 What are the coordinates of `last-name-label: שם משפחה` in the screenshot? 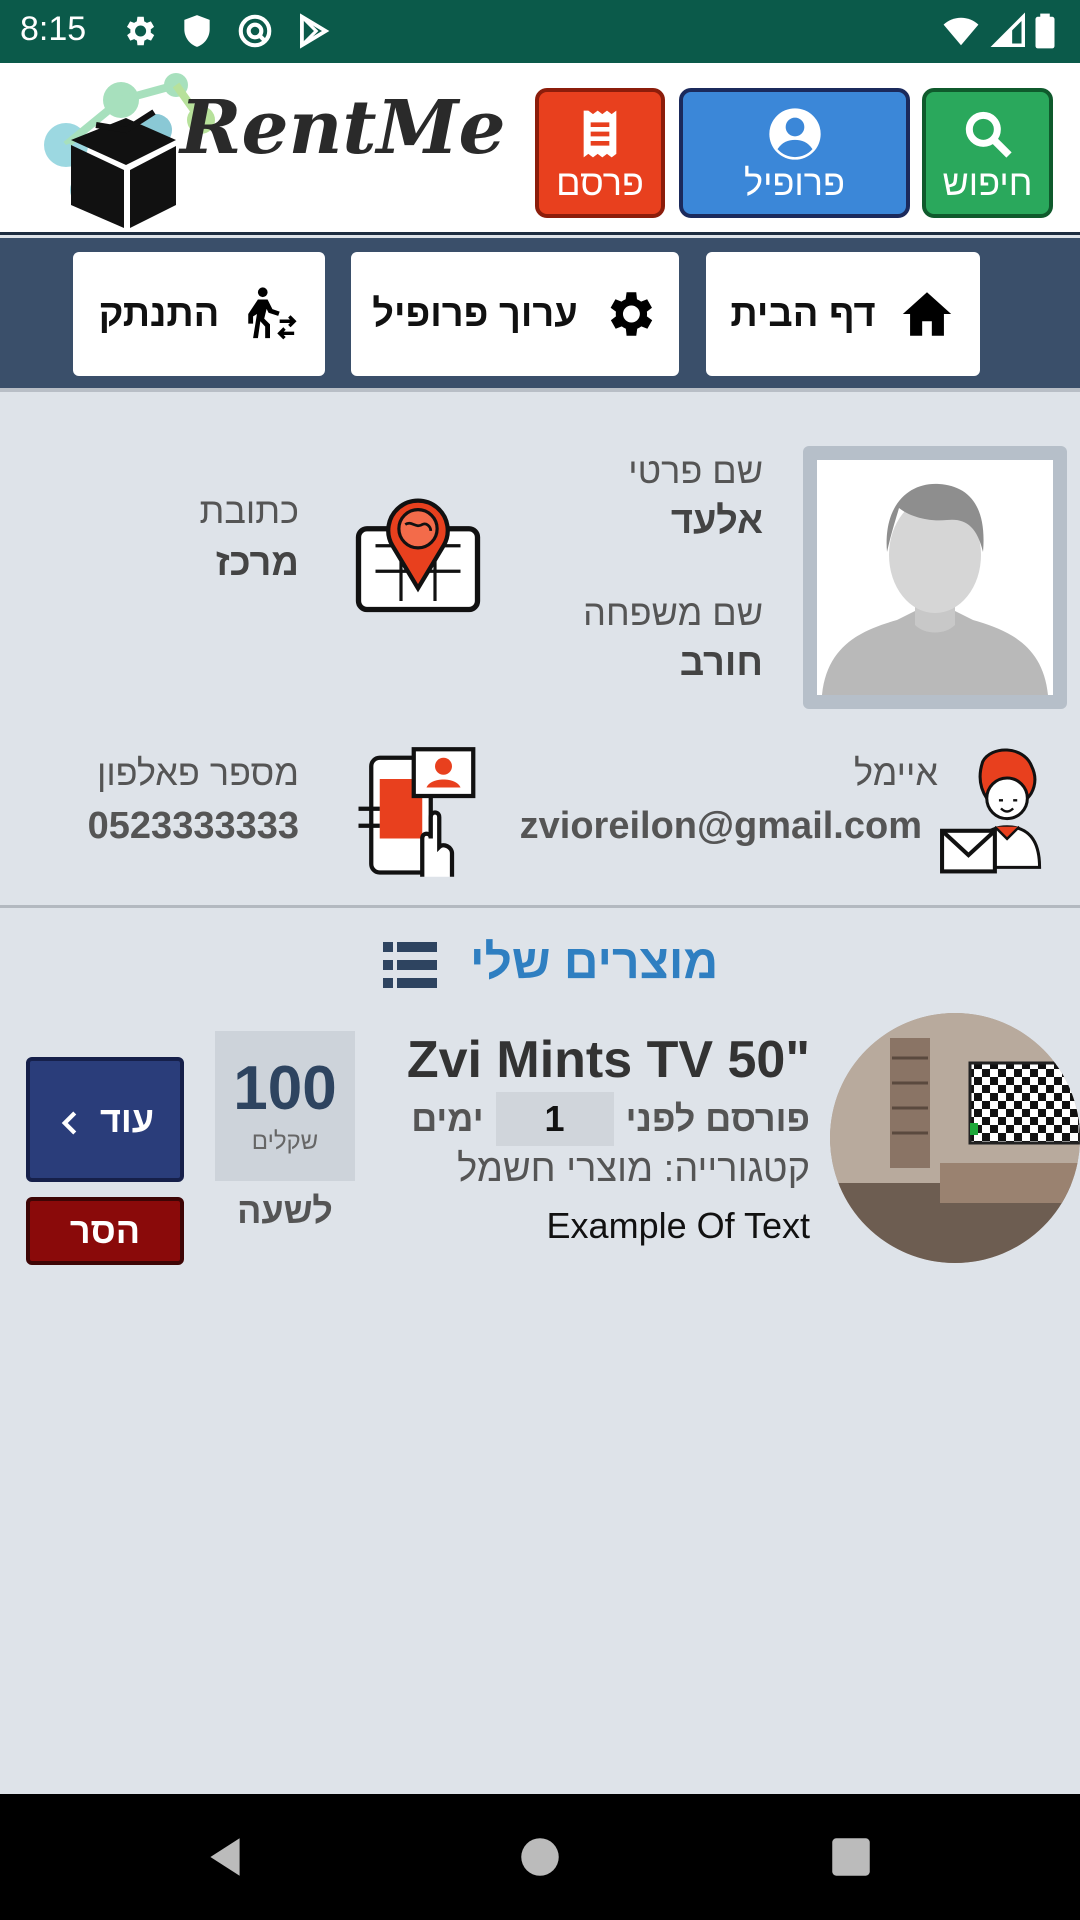 It's located at (673, 612).